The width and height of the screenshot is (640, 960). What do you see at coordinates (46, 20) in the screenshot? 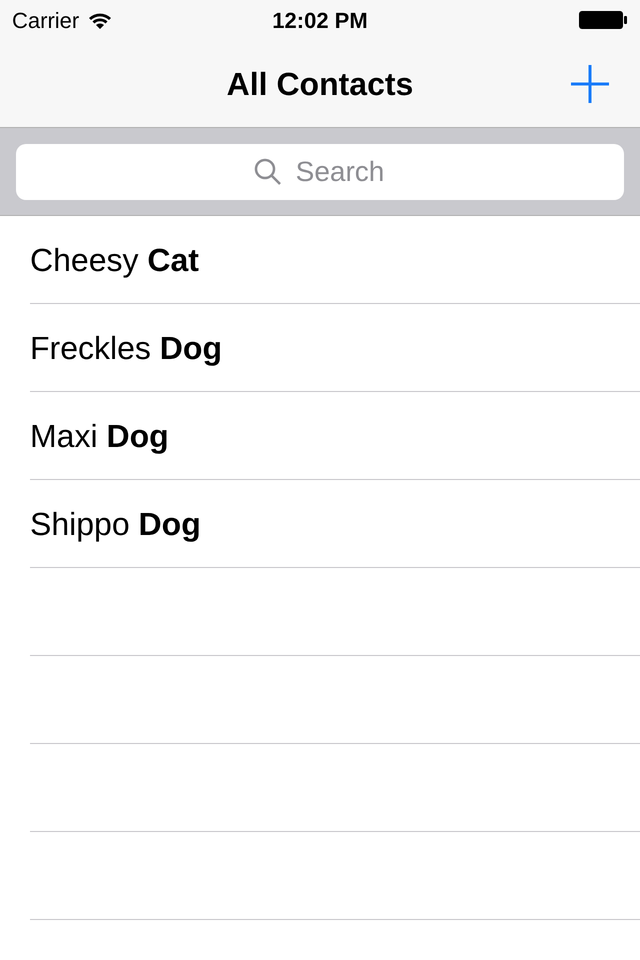
I see `carrier-label: Carrier` at bounding box center [46, 20].